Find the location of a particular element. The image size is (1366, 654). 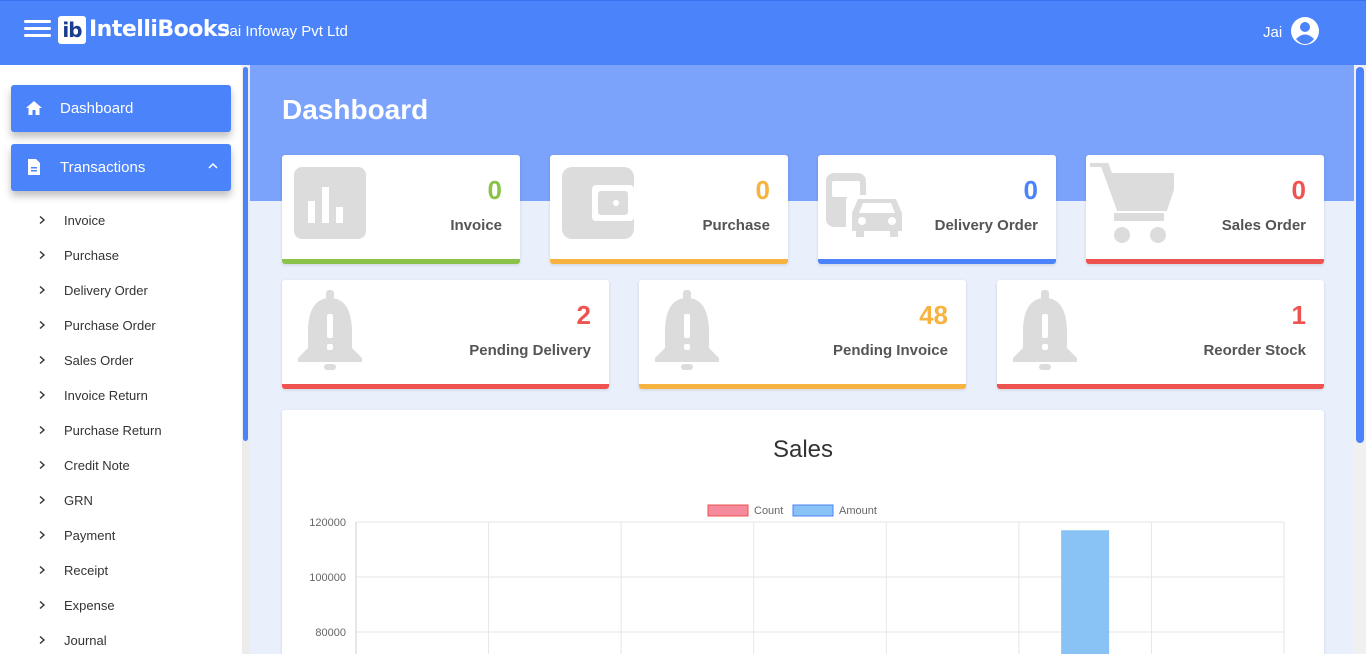

y-tick-label: 80000 is located at coordinates (330, 633).